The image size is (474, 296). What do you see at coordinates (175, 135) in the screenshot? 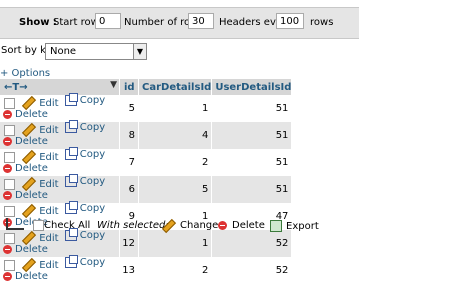
I see `cell-cardetailsid: 4` at bounding box center [175, 135].